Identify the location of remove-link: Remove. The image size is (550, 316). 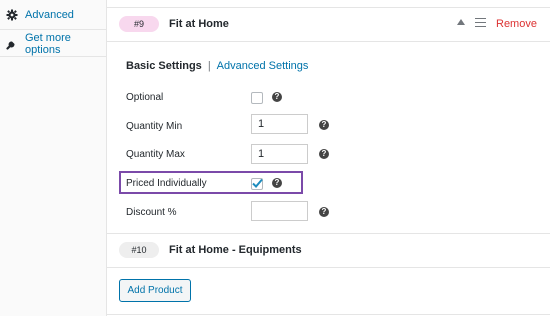
(516, 24).